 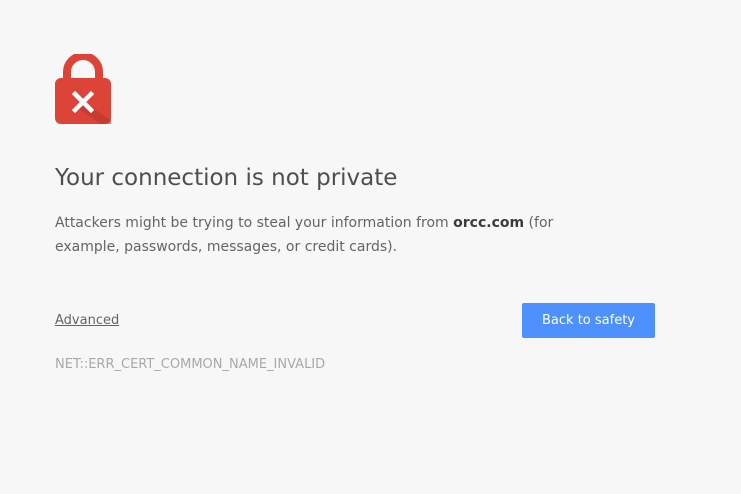 What do you see at coordinates (489, 223) in the screenshot?
I see `site-domain: orcc.com` at bounding box center [489, 223].